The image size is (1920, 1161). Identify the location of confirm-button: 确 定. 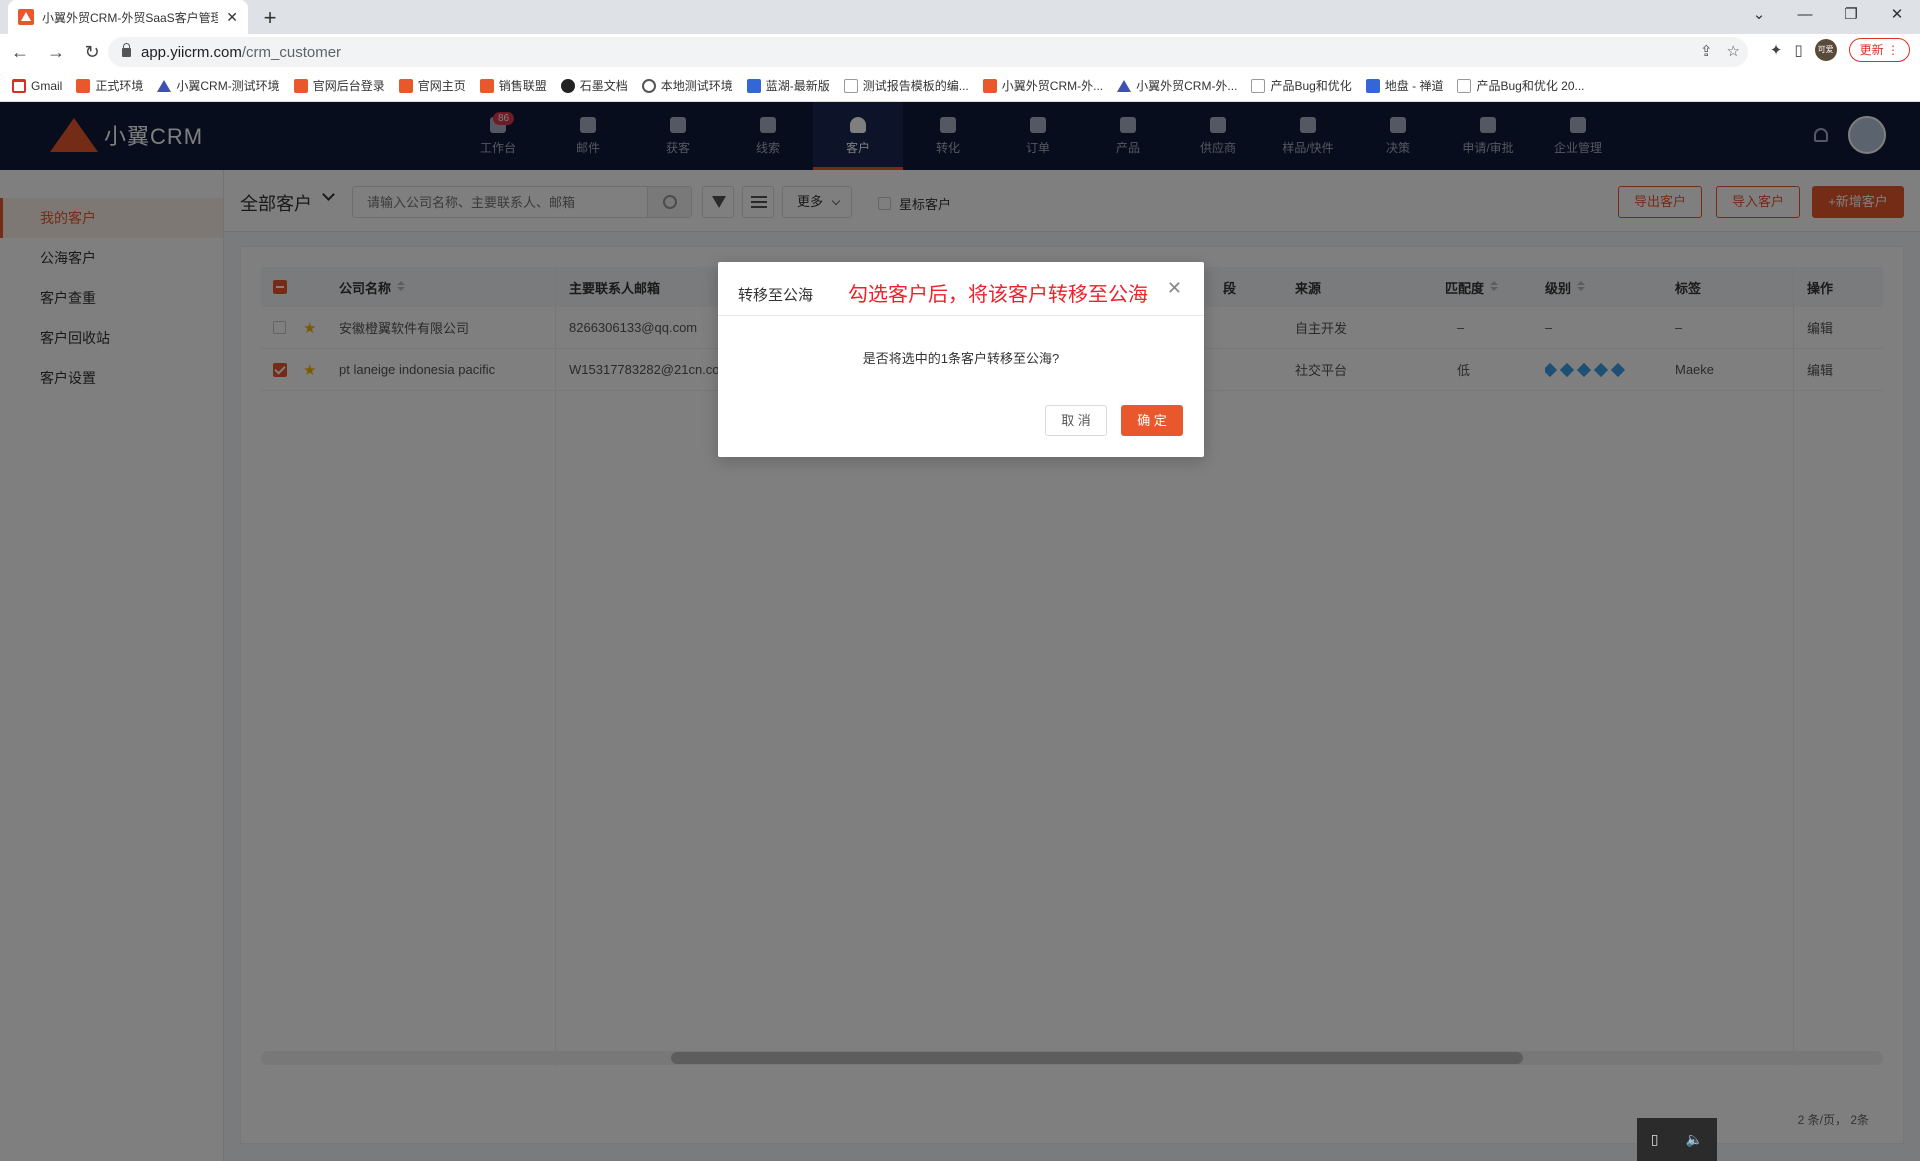
(1152, 420).